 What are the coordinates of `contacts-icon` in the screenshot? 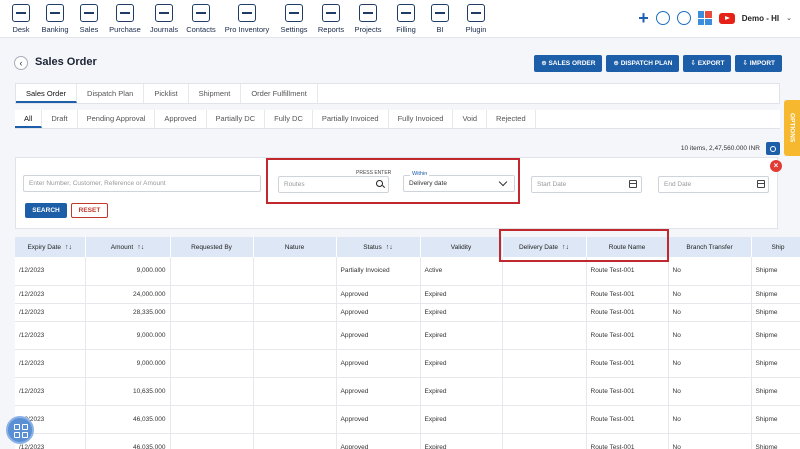 It's located at (201, 13).